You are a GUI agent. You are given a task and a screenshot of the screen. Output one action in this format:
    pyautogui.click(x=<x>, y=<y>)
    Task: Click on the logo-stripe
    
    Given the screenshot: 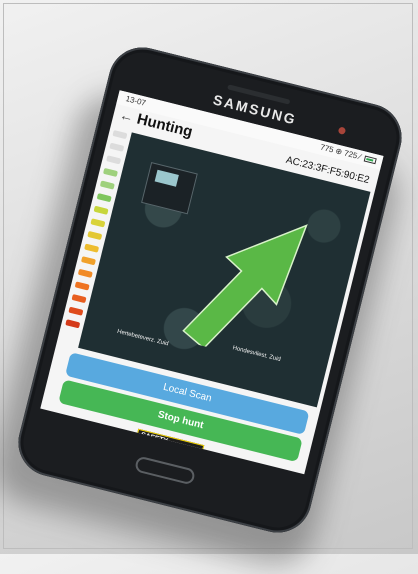 What is the action you would take?
    pyautogui.click(x=185, y=454)
    